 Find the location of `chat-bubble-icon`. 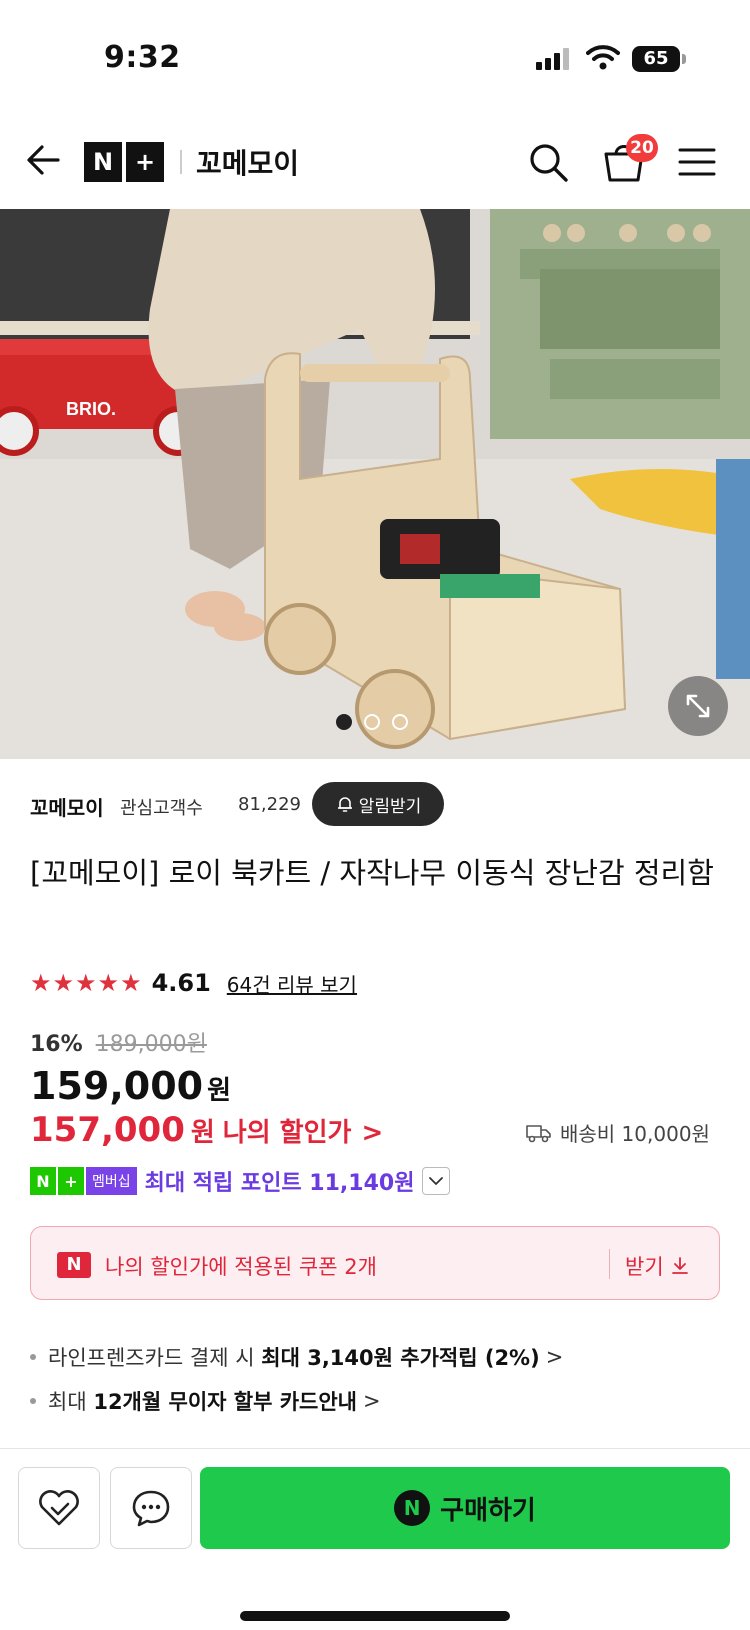

chat-bubble-icon is located at coordinates (151, 1508).